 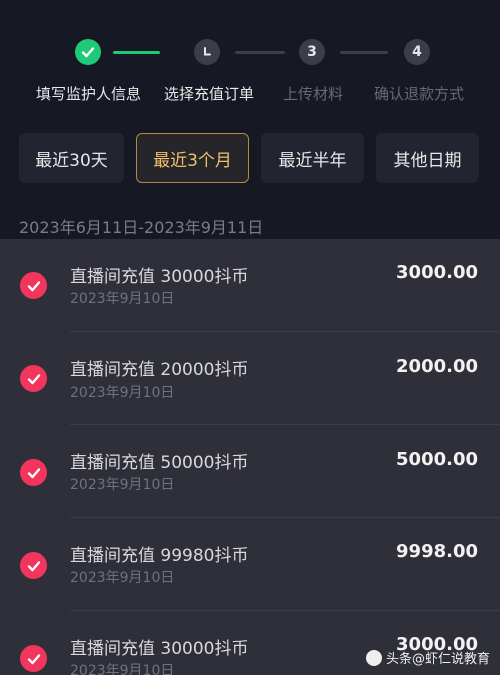 What do you see at coordinates (207, 52) in the screenshot?
I see `step-2-clock-icon` at bounding box center [207, 52].